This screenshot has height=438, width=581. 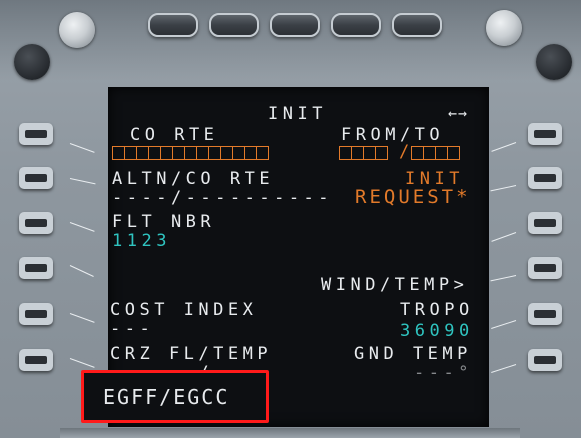 What do you see at coordinates (36, 268) in the screenshot?
I see `lsk-4l-button` at bounding box center [36, 268].